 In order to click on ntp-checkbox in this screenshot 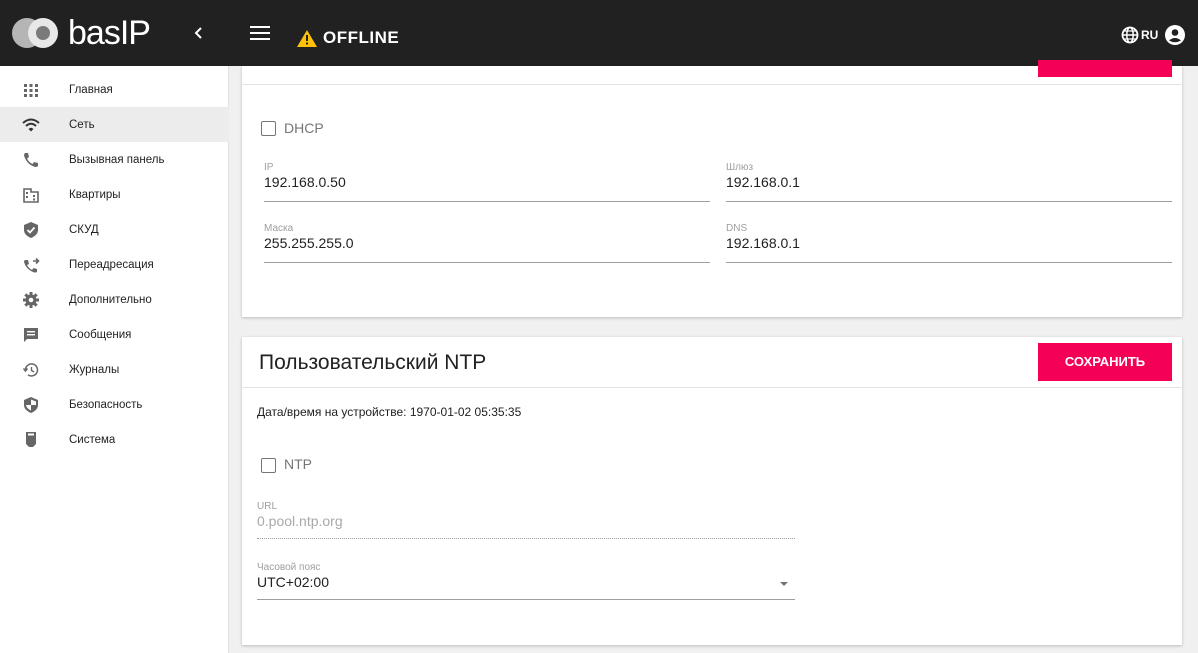, I will do `click(268, 465)`.